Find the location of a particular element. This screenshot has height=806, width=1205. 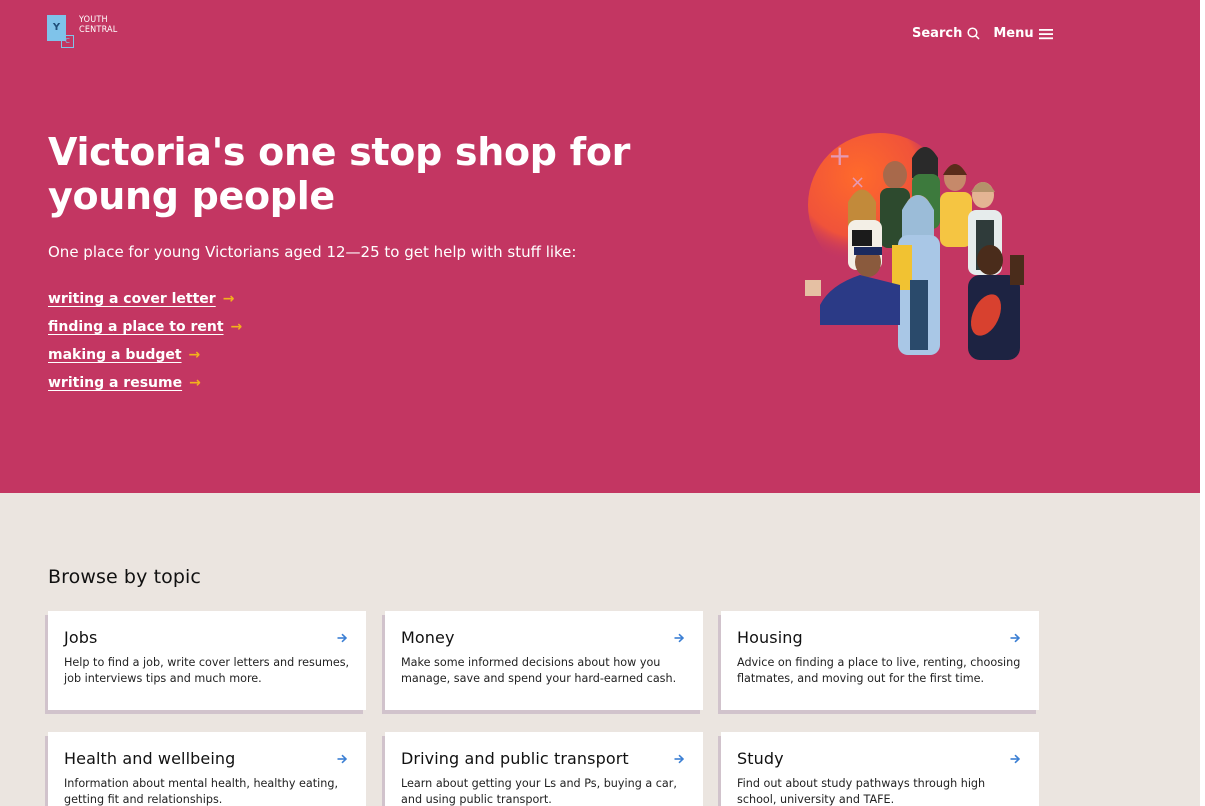

topic-title: Study is located at coordinates (760, 758).